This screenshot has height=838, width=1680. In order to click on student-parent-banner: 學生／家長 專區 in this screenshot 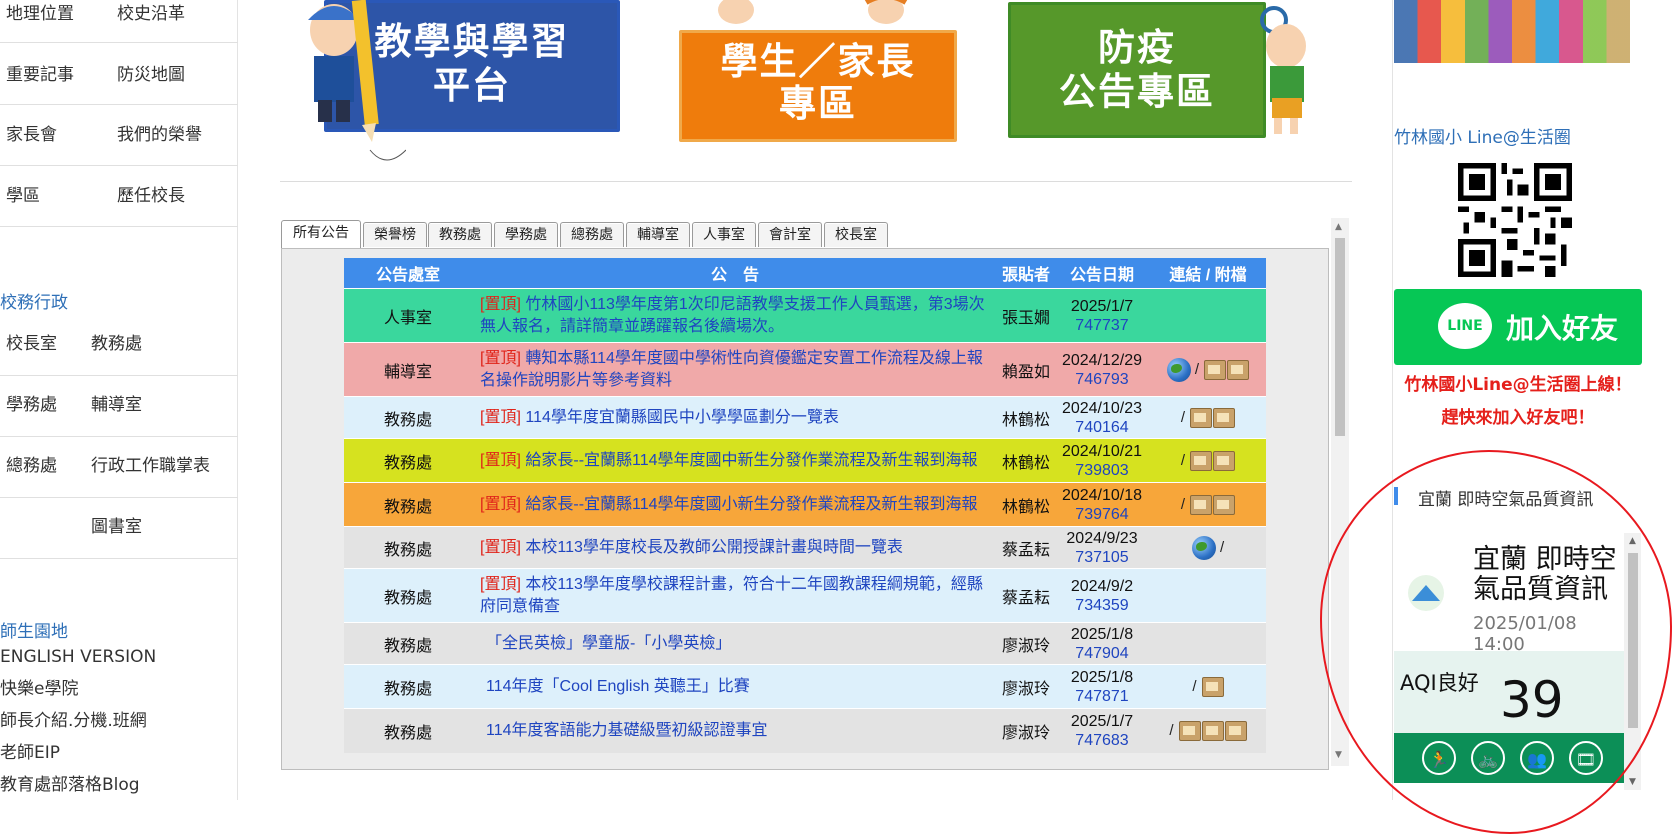, I will do `click(818, 86)`.